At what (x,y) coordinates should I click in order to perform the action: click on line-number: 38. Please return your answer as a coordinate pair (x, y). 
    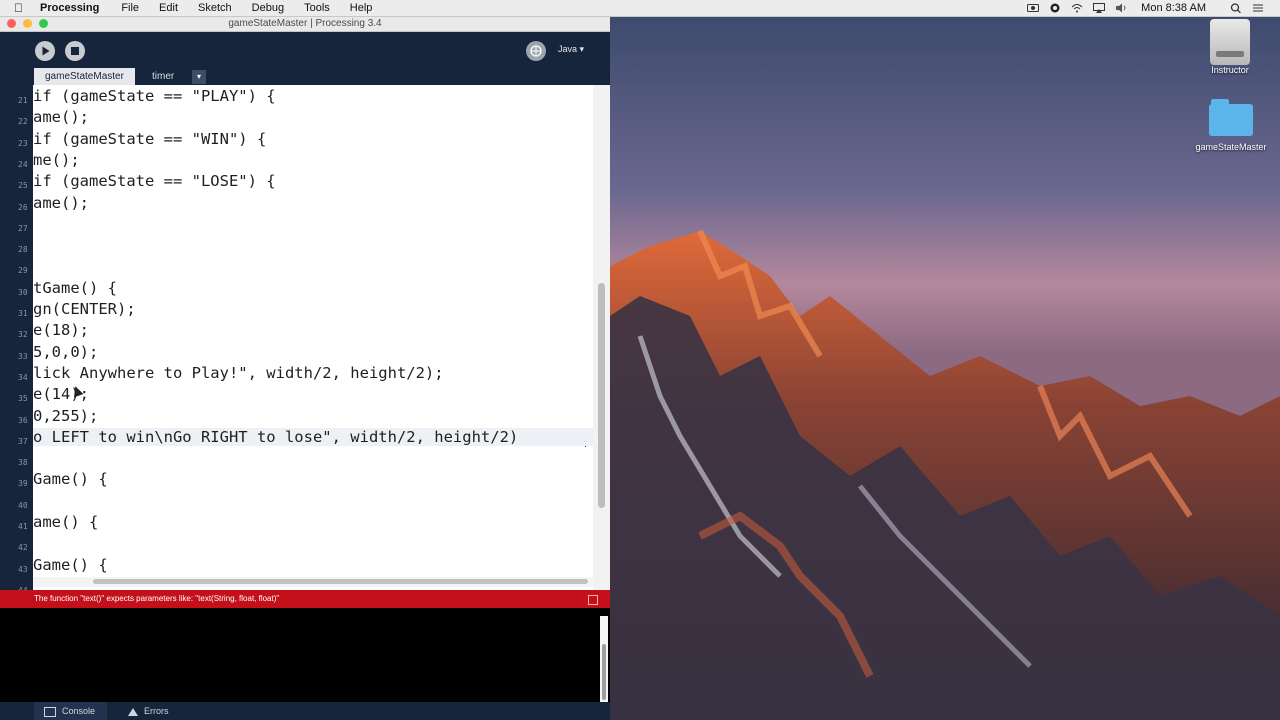
    Looking at the image, I should click on (23, 463).